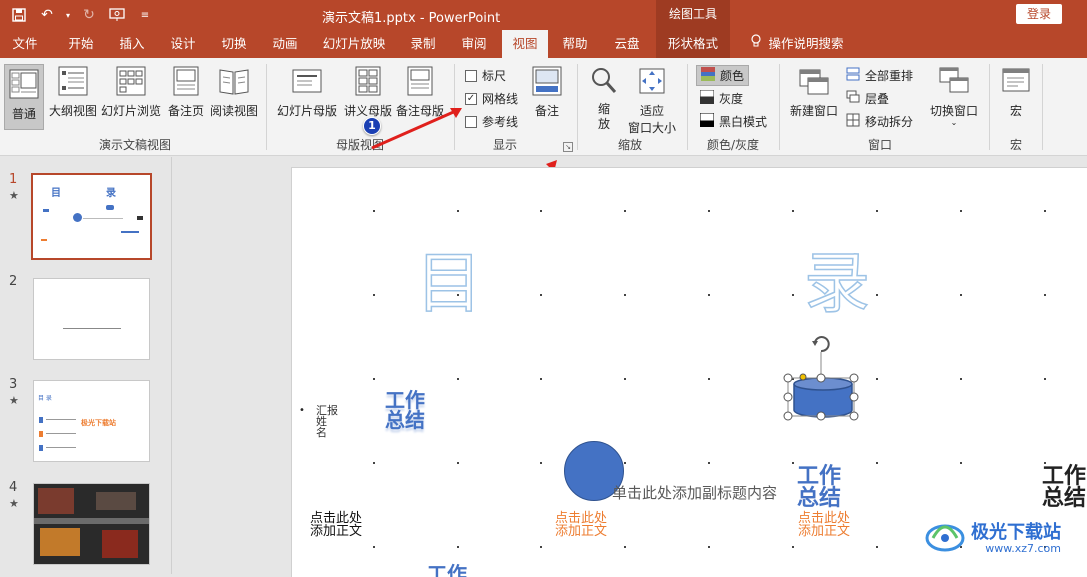 This screenshot has height=577, width=1087. I want to click on reporter-name-text: 汇报 姓 名, so click(327, 421).